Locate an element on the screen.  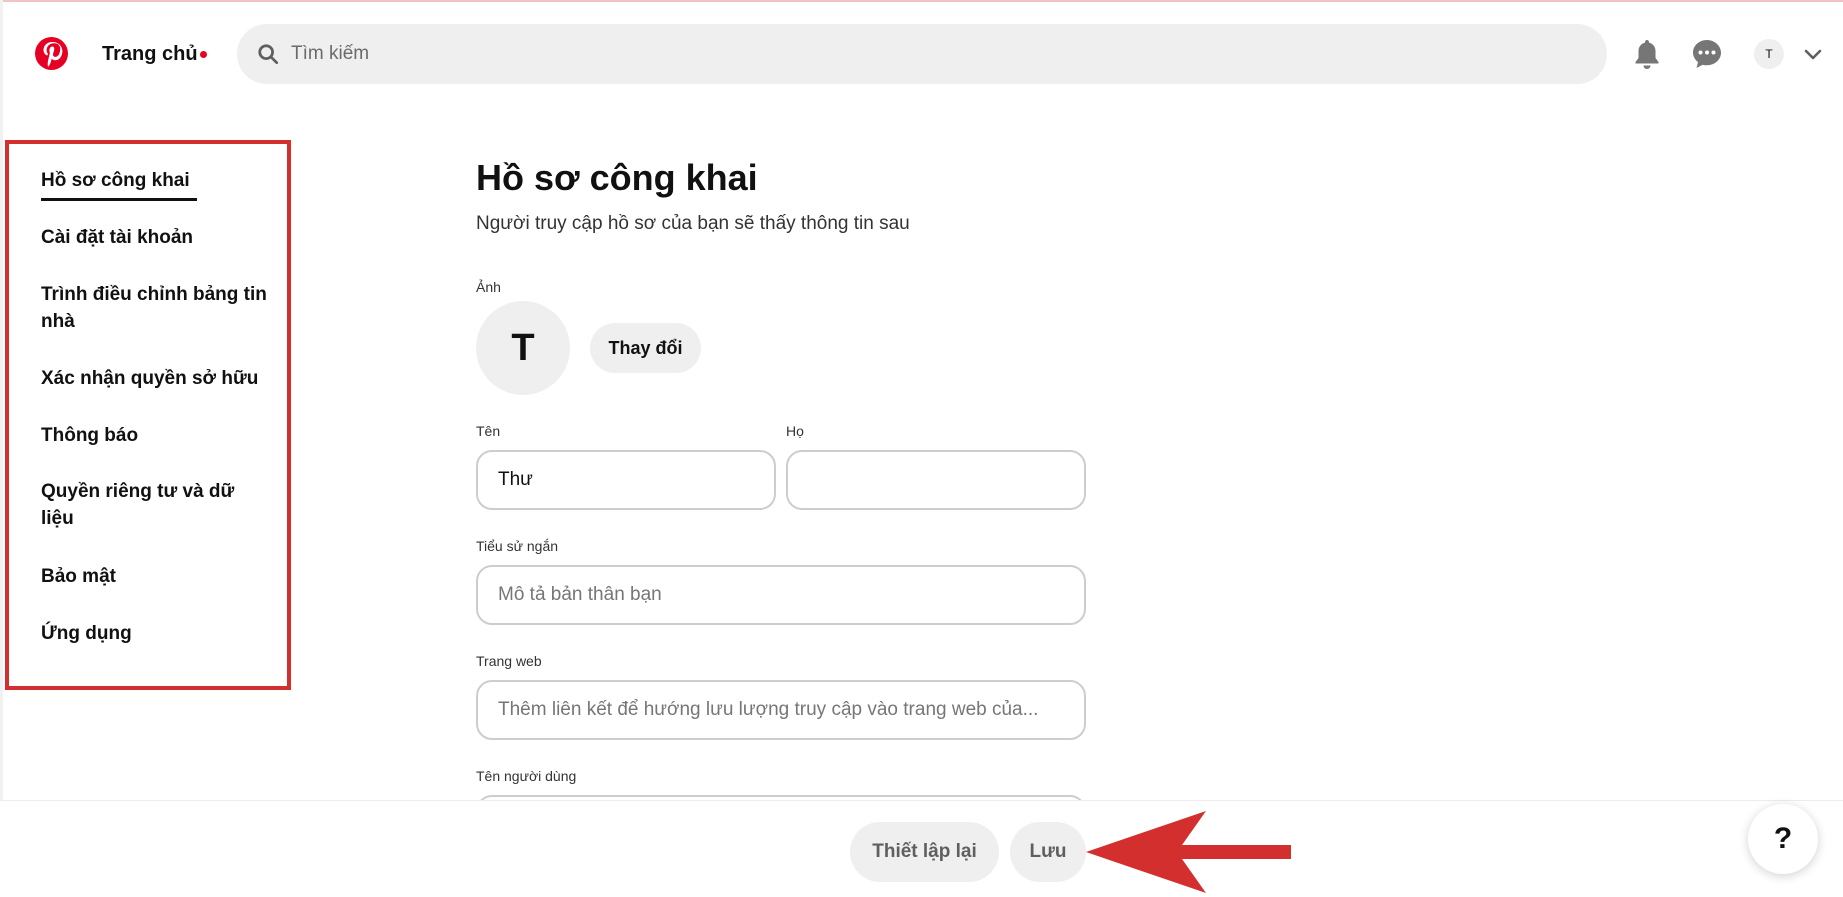
pinterest-logo-icon is located at coordinates (51, 53).